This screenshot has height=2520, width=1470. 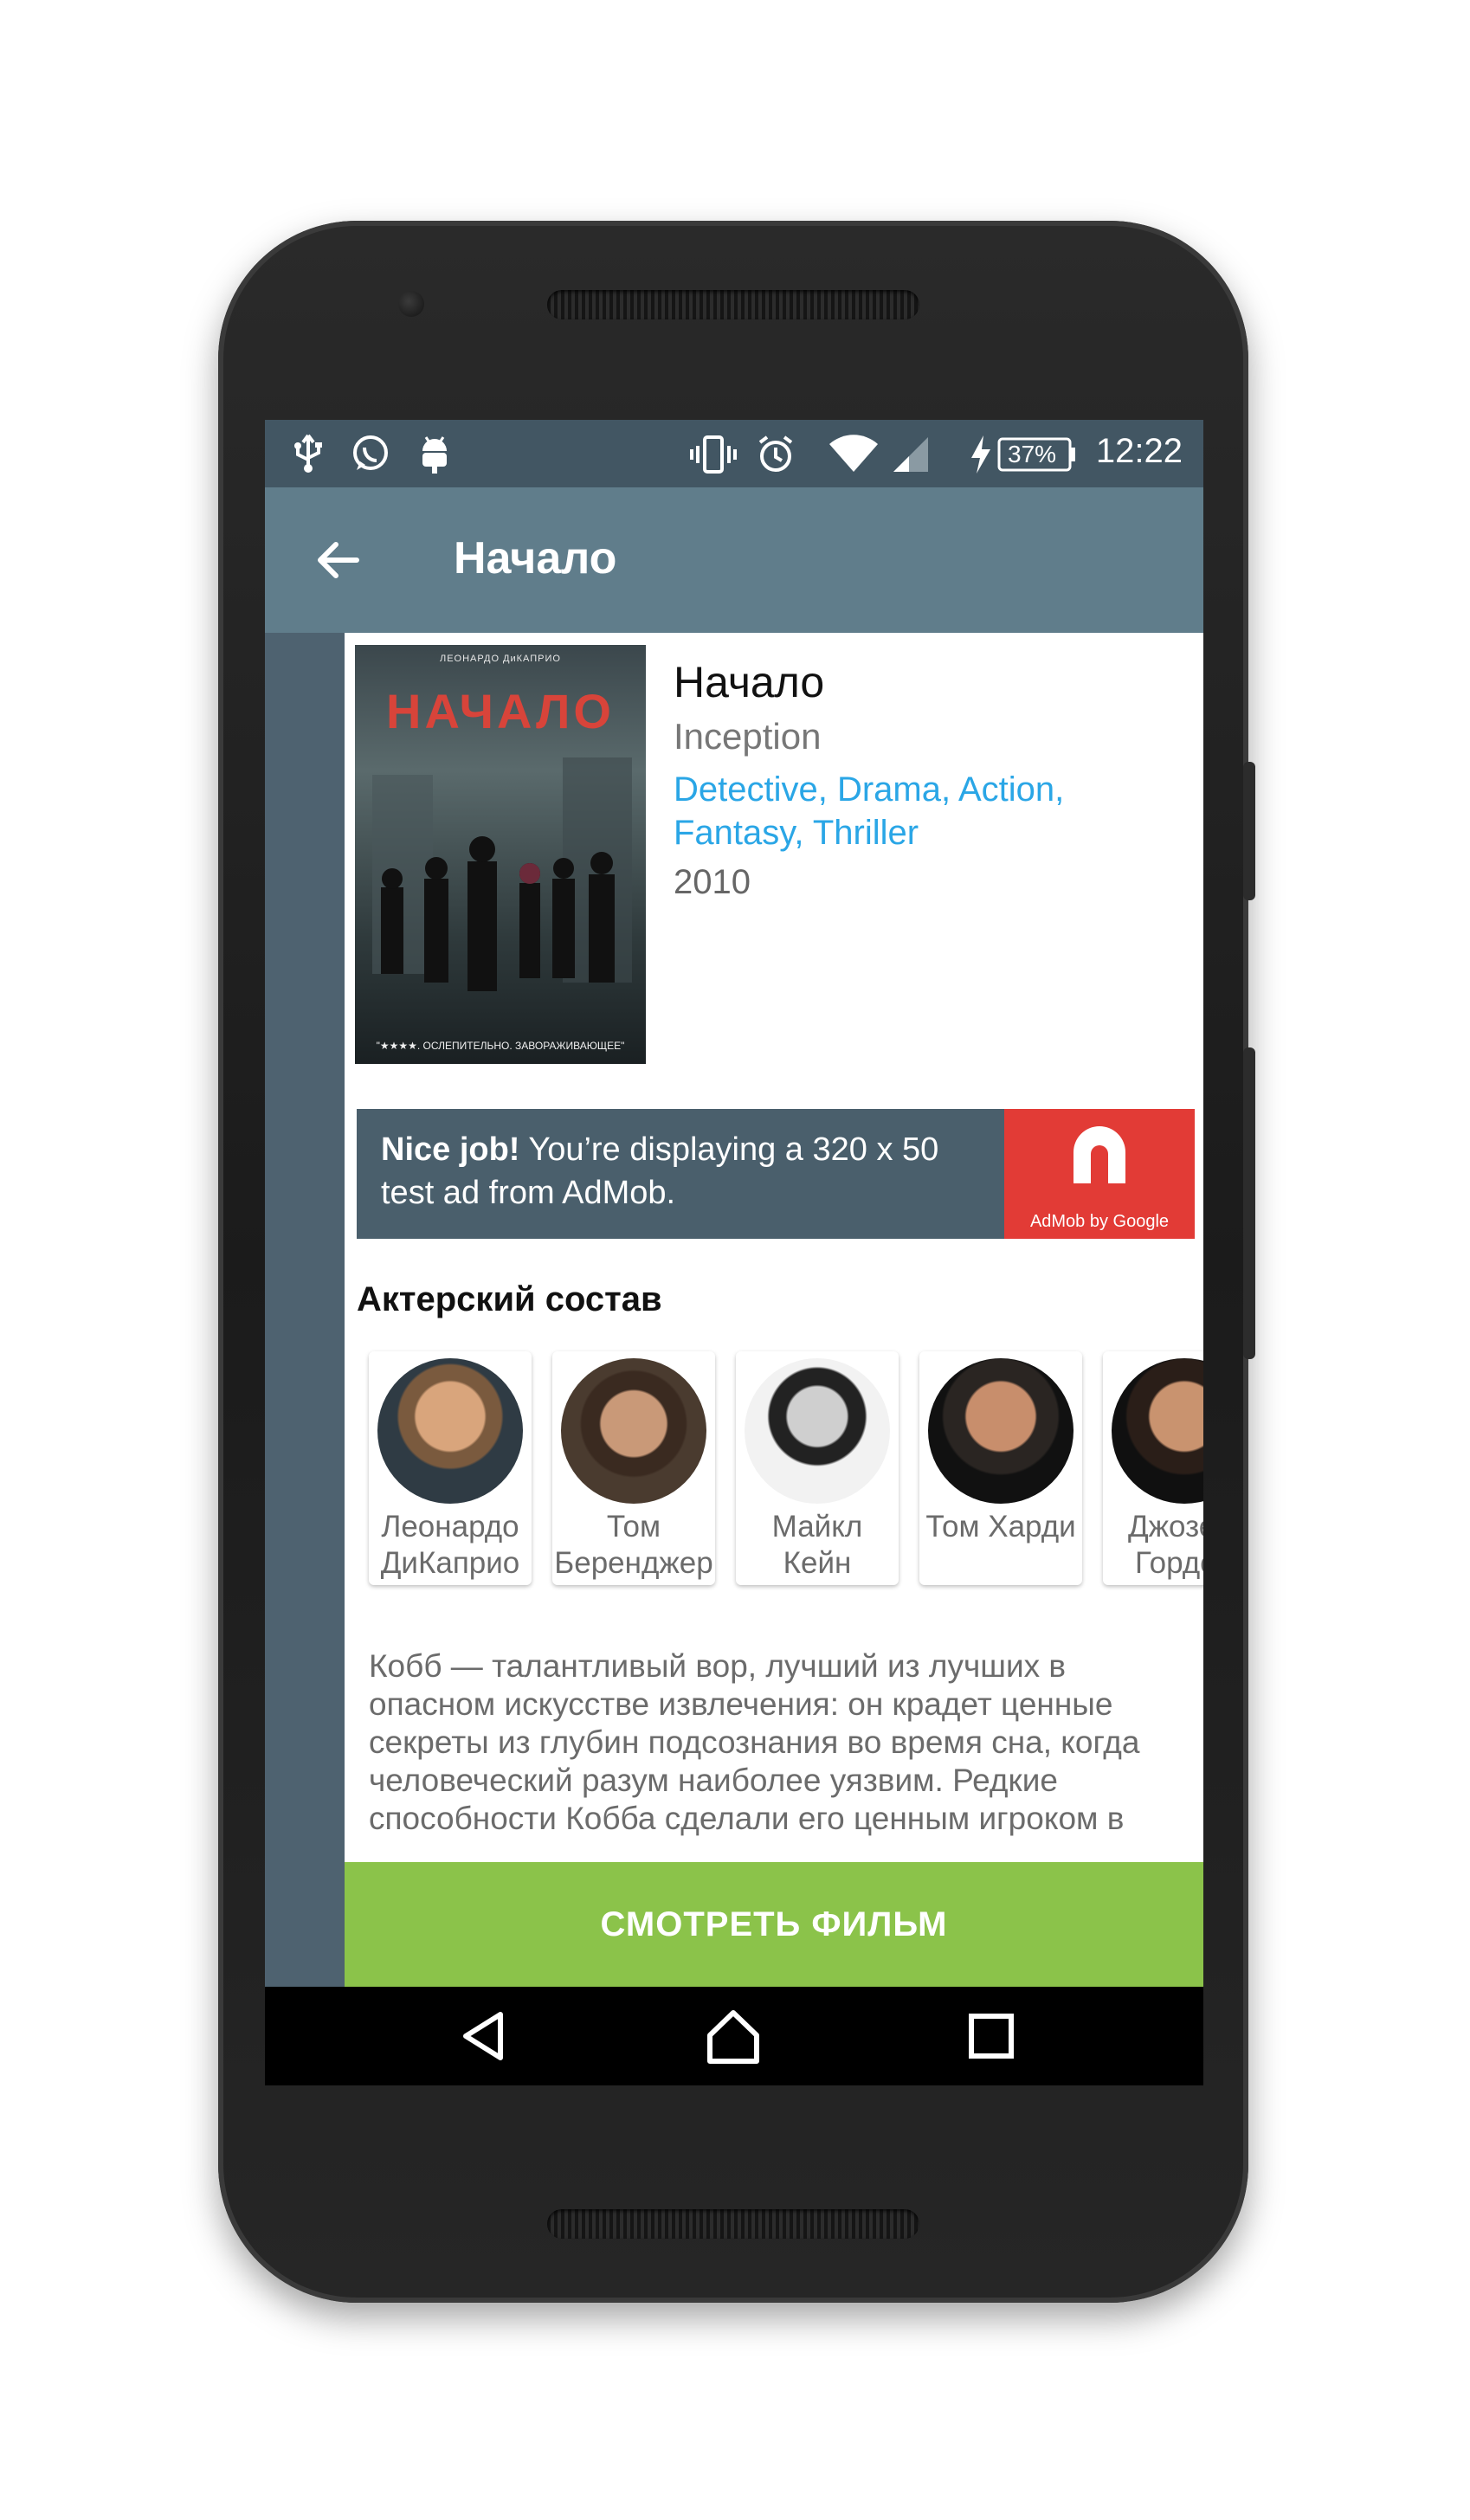 What do you see at coordinates (854, 457) in the screenshot?
I see `wifi-icon` at bounding box center [854, 457].